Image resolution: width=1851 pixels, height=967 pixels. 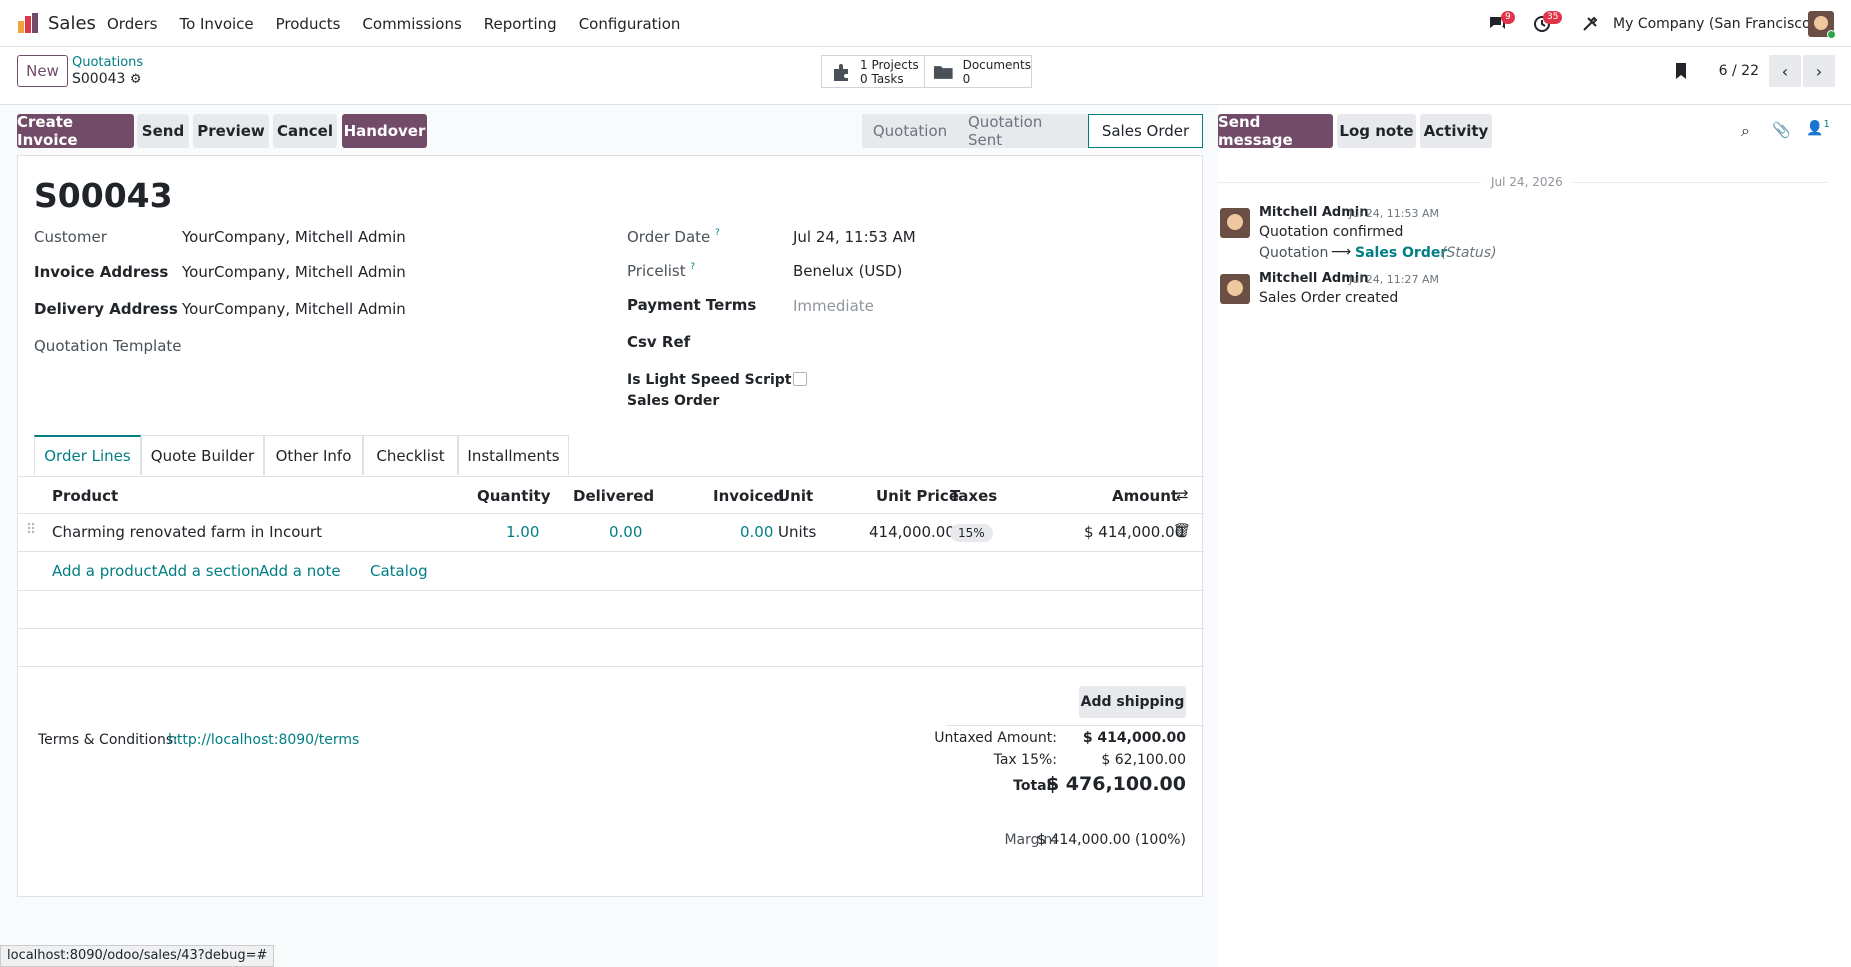 What do you see at coordinates (522, 532) in the screenshot?
I see `line-quantity: 1.00` at bounding box center [522, 532].